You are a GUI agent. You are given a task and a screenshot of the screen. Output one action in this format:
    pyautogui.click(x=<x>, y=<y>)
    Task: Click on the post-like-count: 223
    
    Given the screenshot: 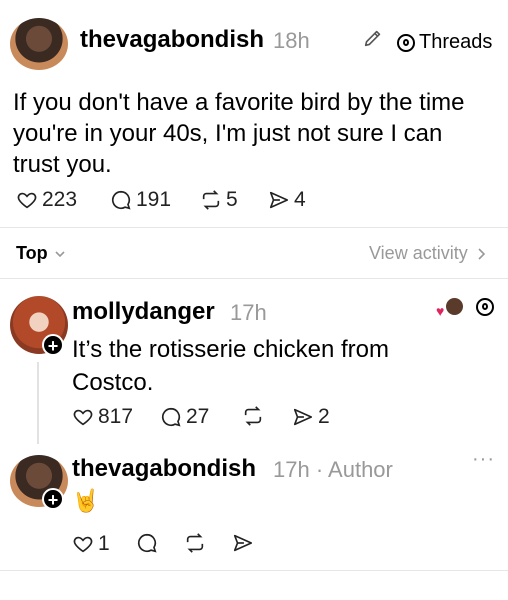 What is the action you would take?
    pyautogui.click(x=60, y=199)
    